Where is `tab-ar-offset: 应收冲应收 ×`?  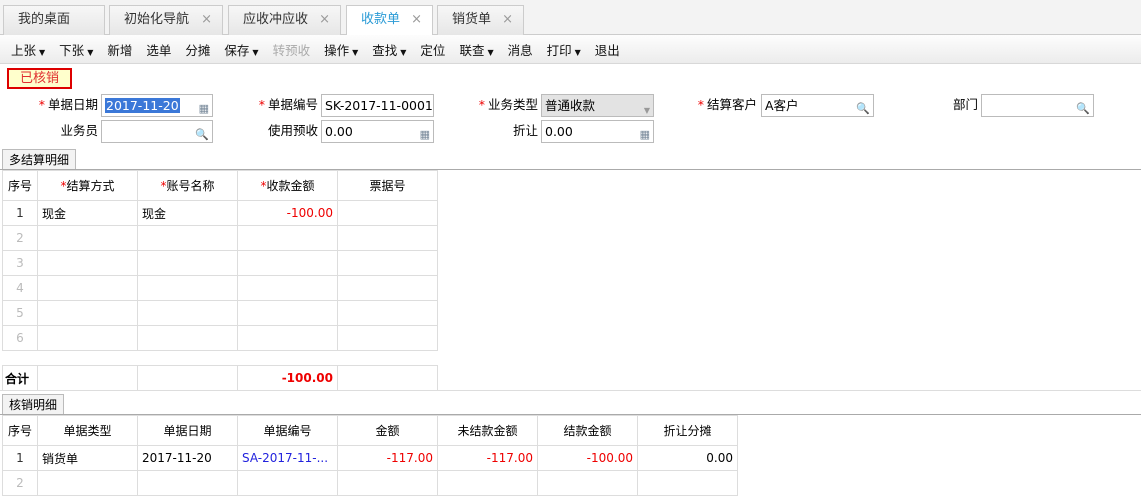 tab-ar-offset: 应收冲应收 × is located at coordinates (284, 20).